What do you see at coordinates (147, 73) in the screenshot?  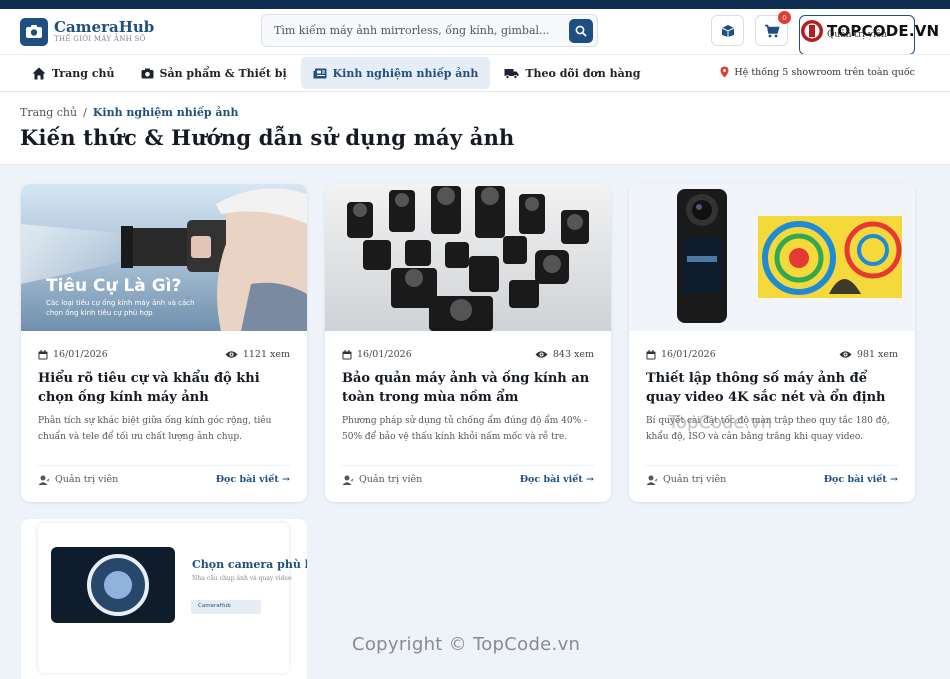 I see `camera-icon` at bounding box center [147, 73].